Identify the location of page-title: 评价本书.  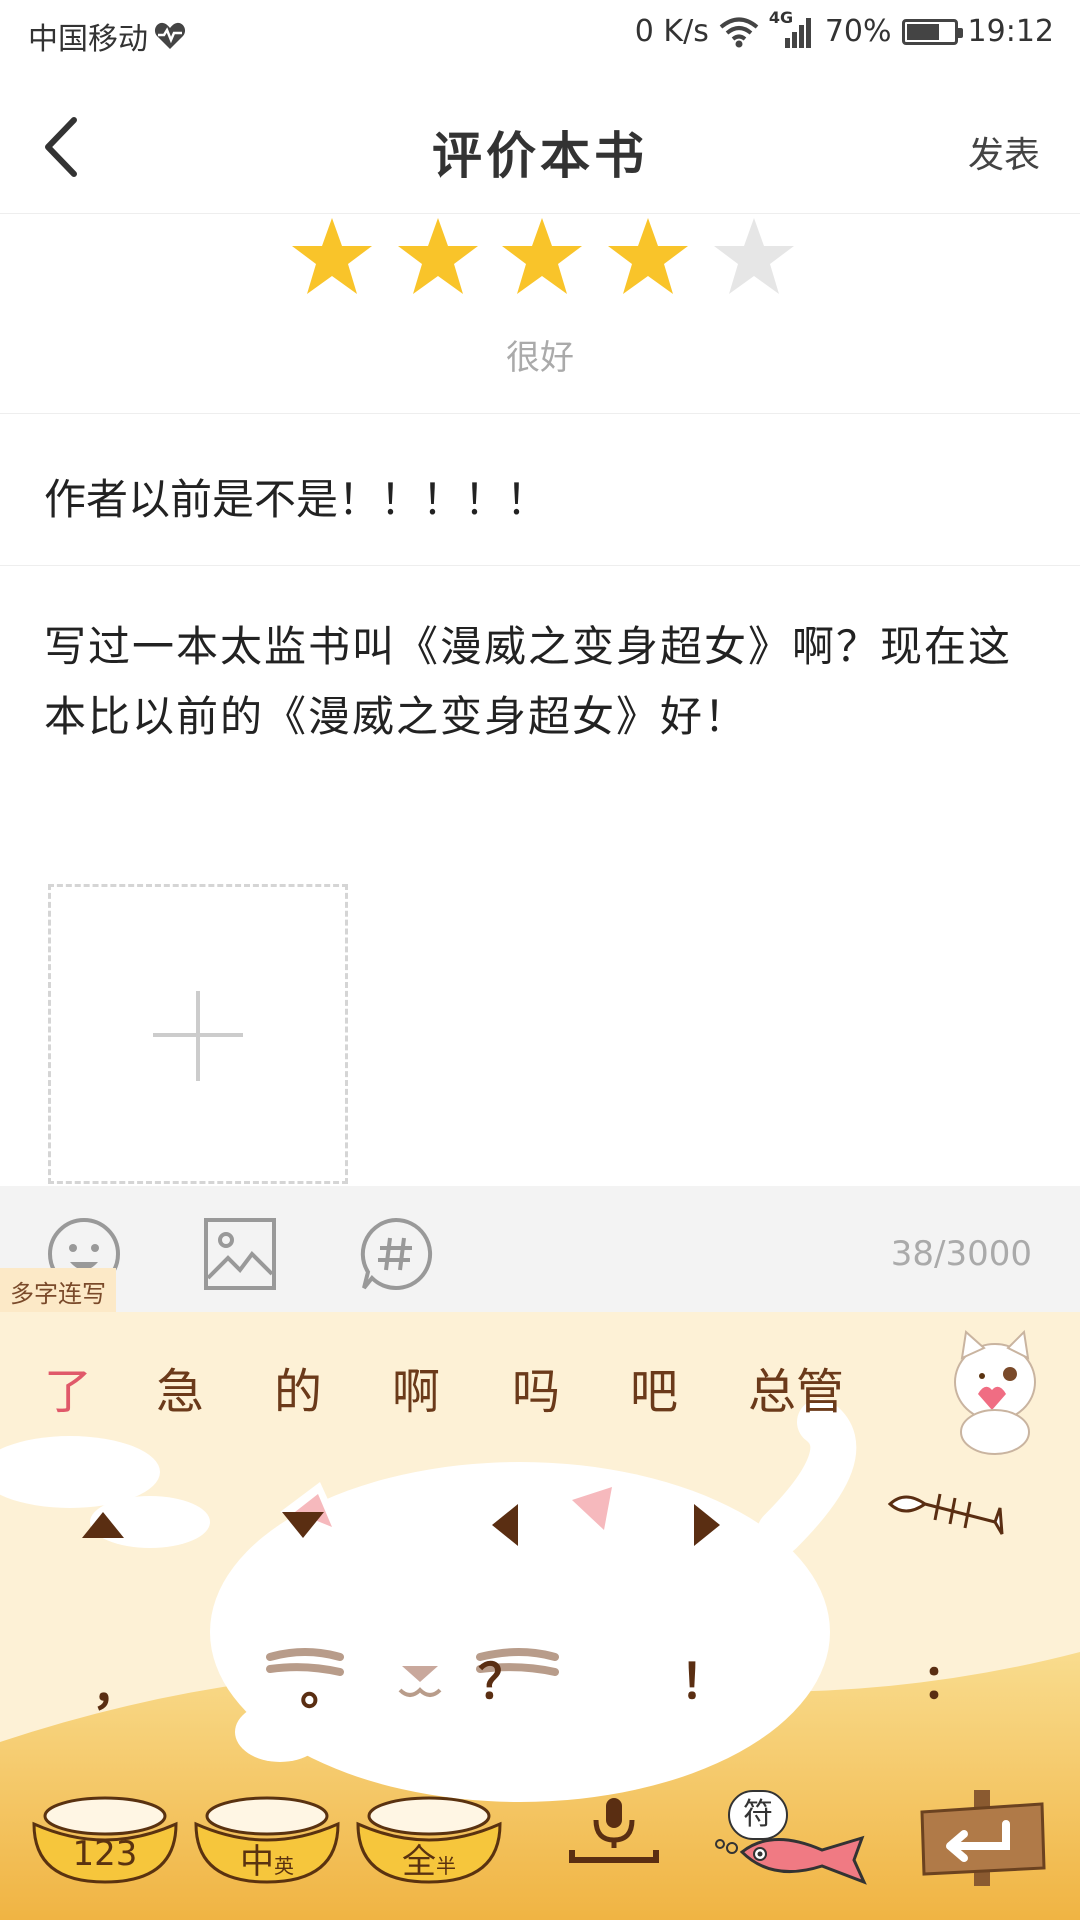
(540, 156).